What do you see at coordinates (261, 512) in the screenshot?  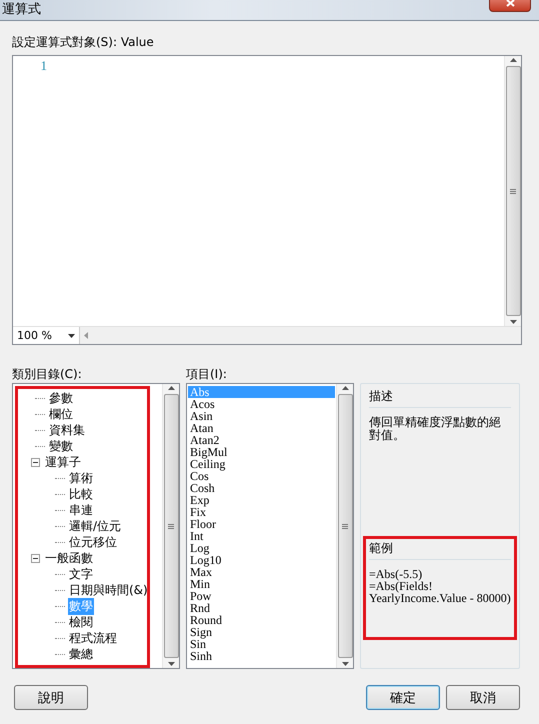 I see `list-item: Fix` at bounding box center [261, 512].